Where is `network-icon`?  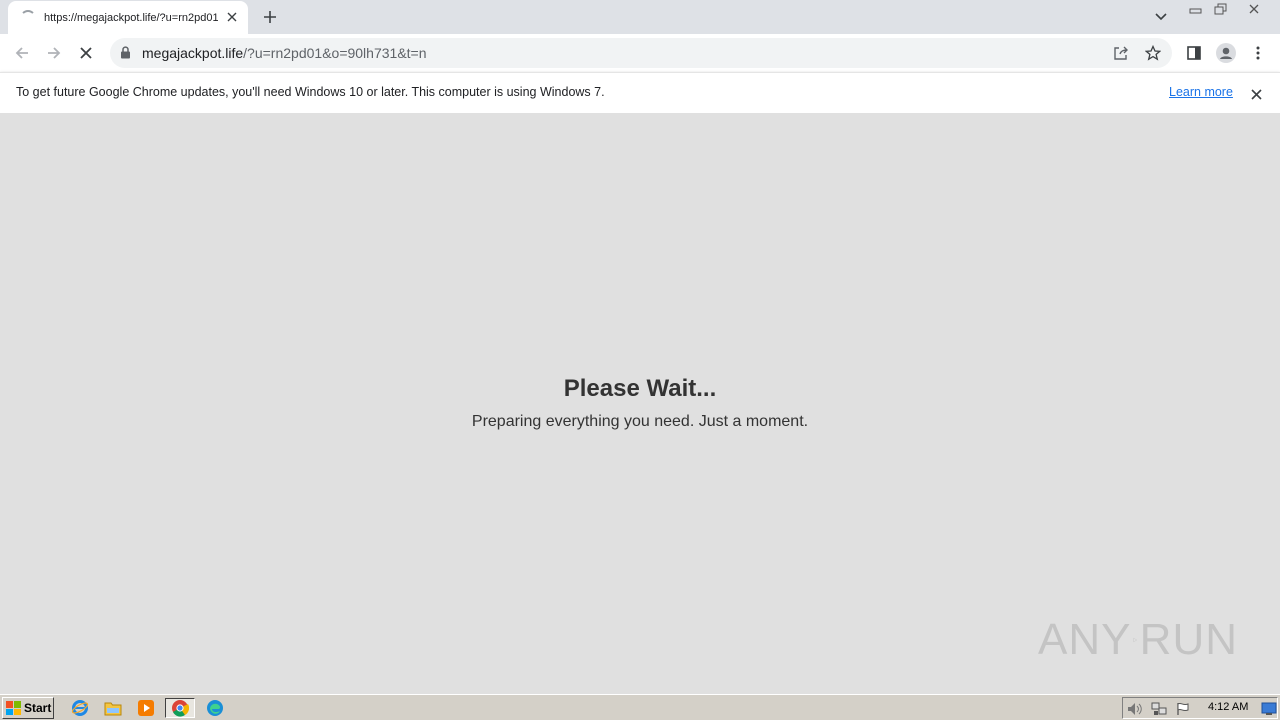
network-icon is located at coordinates (1159, 708).